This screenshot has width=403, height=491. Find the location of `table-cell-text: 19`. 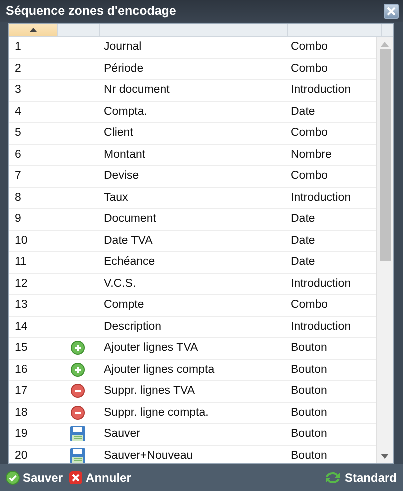

table-cell-text: 19 is located at coordinates (21, 434).